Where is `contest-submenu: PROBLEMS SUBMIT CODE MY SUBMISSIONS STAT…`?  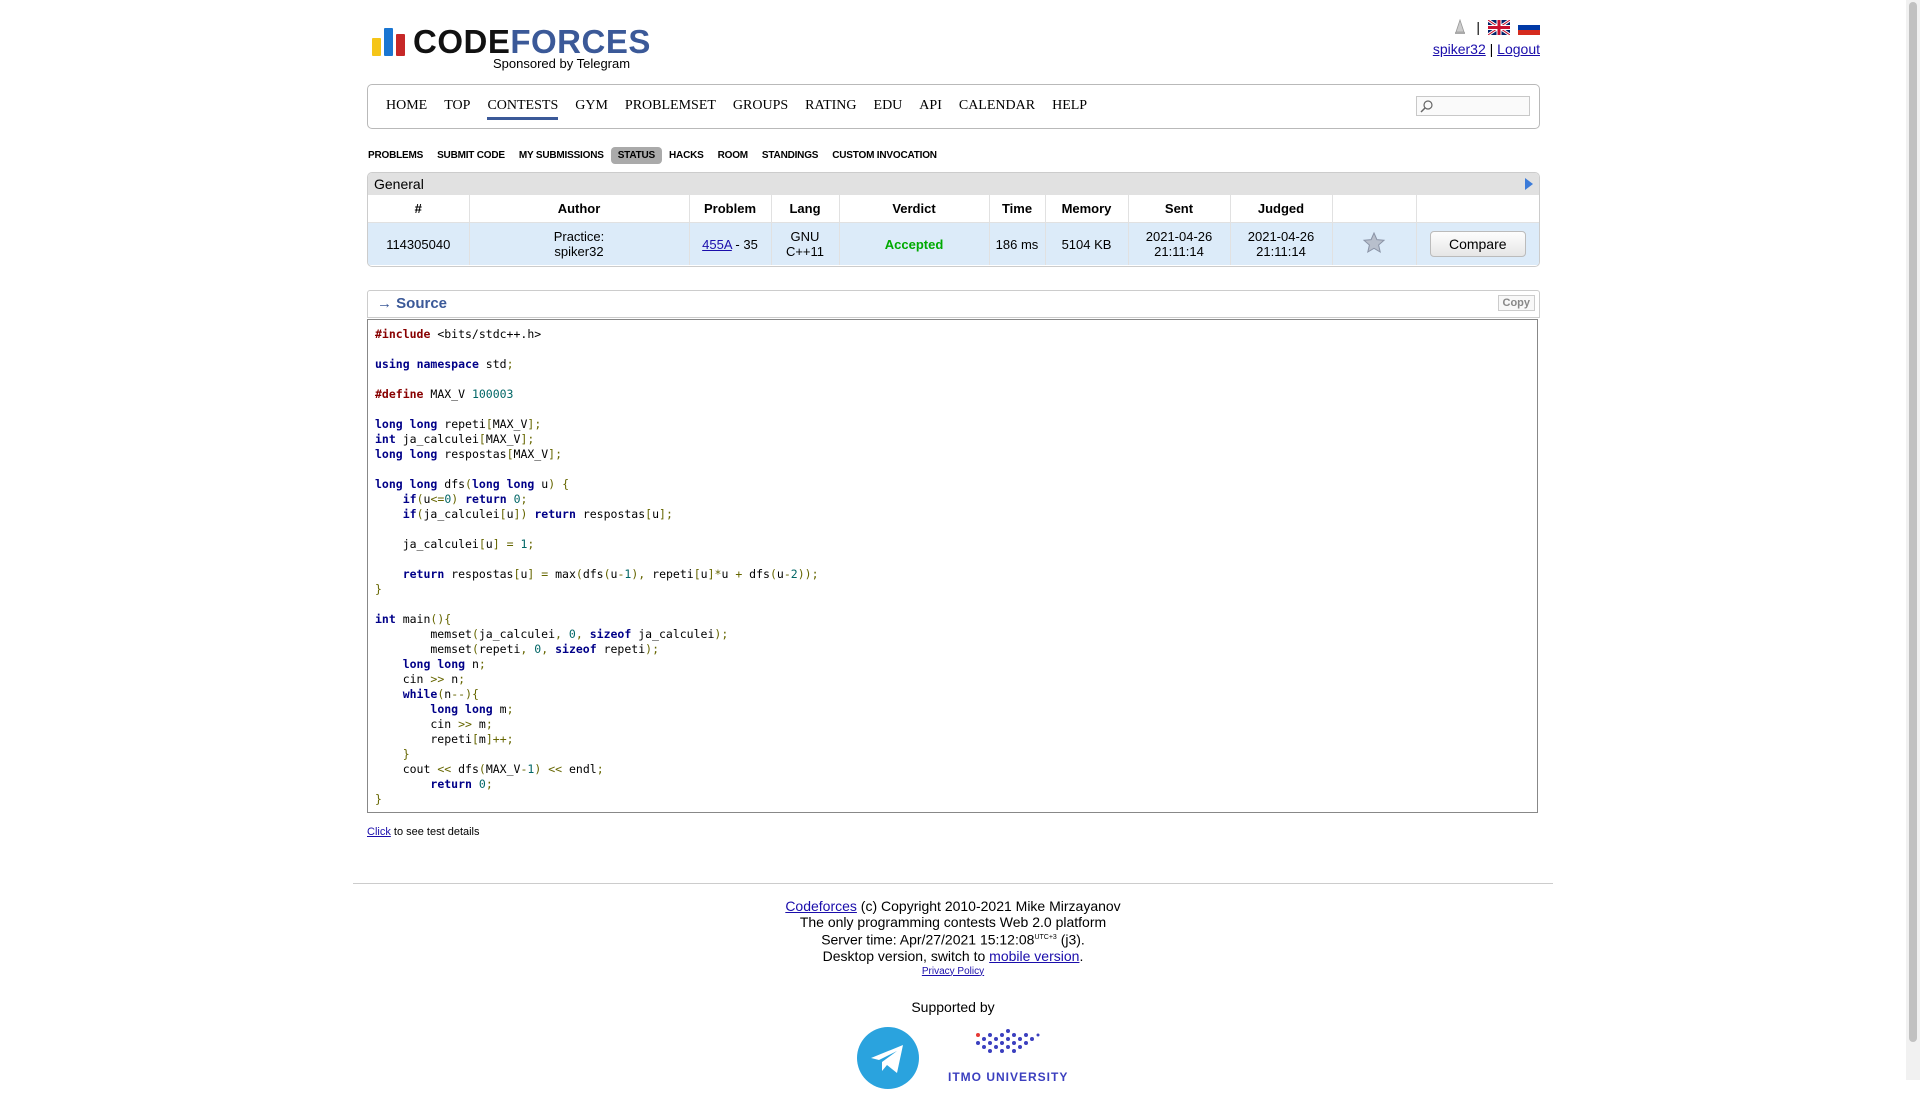 contest-submenu: PROBLEMS SUBMIT CODE MY SUBMISSIONS STAT… is located at coordinates (655, 155).